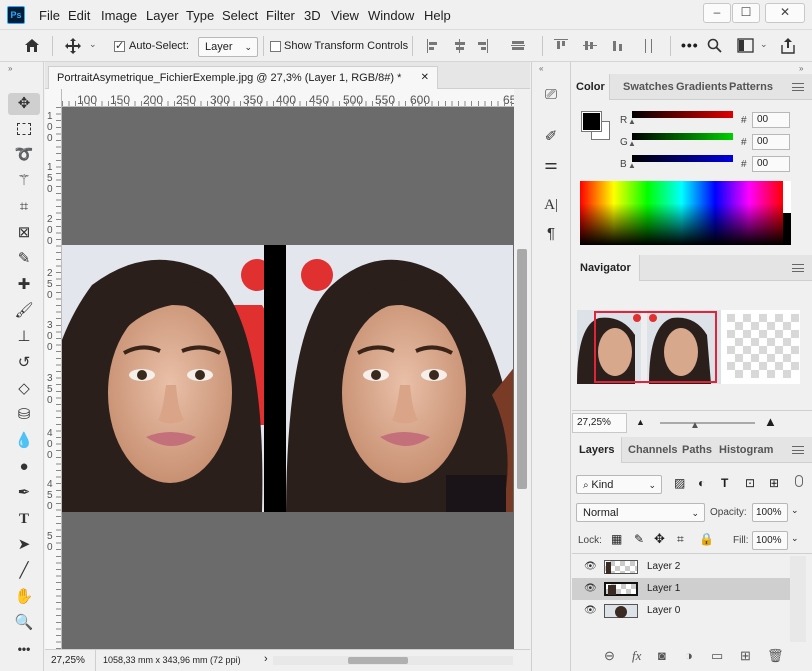 Image resolution: width=812 pixels, height=671 pixels. I want to click on close-tab-icon: ✕, so click(425, 77).